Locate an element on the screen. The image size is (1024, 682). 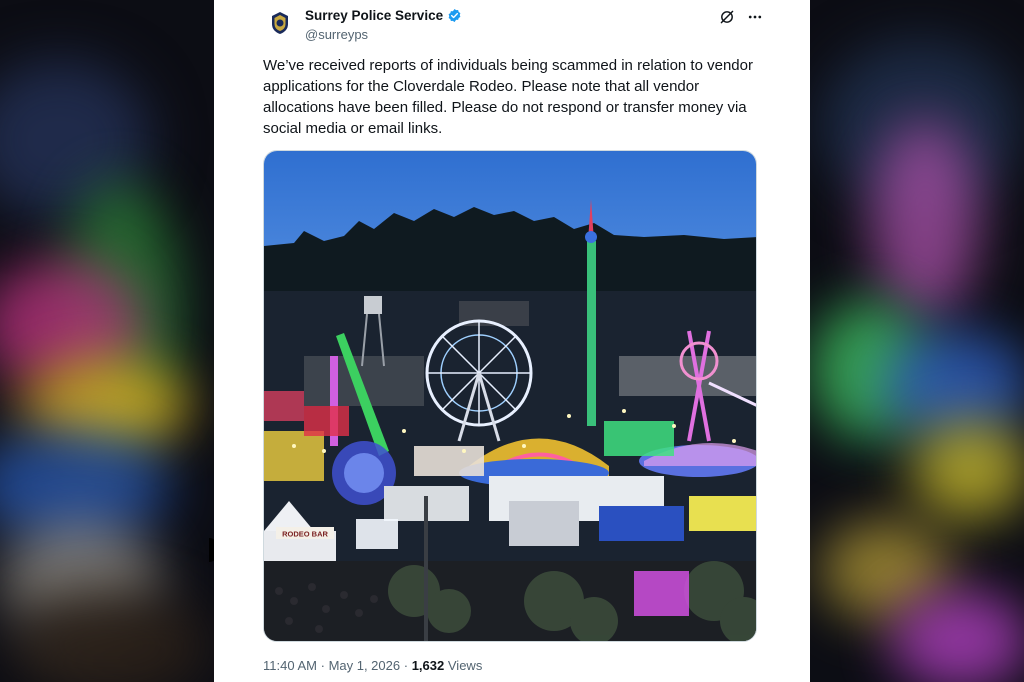
author-name: Surrey Police Service is located at coordinates (374, 15).